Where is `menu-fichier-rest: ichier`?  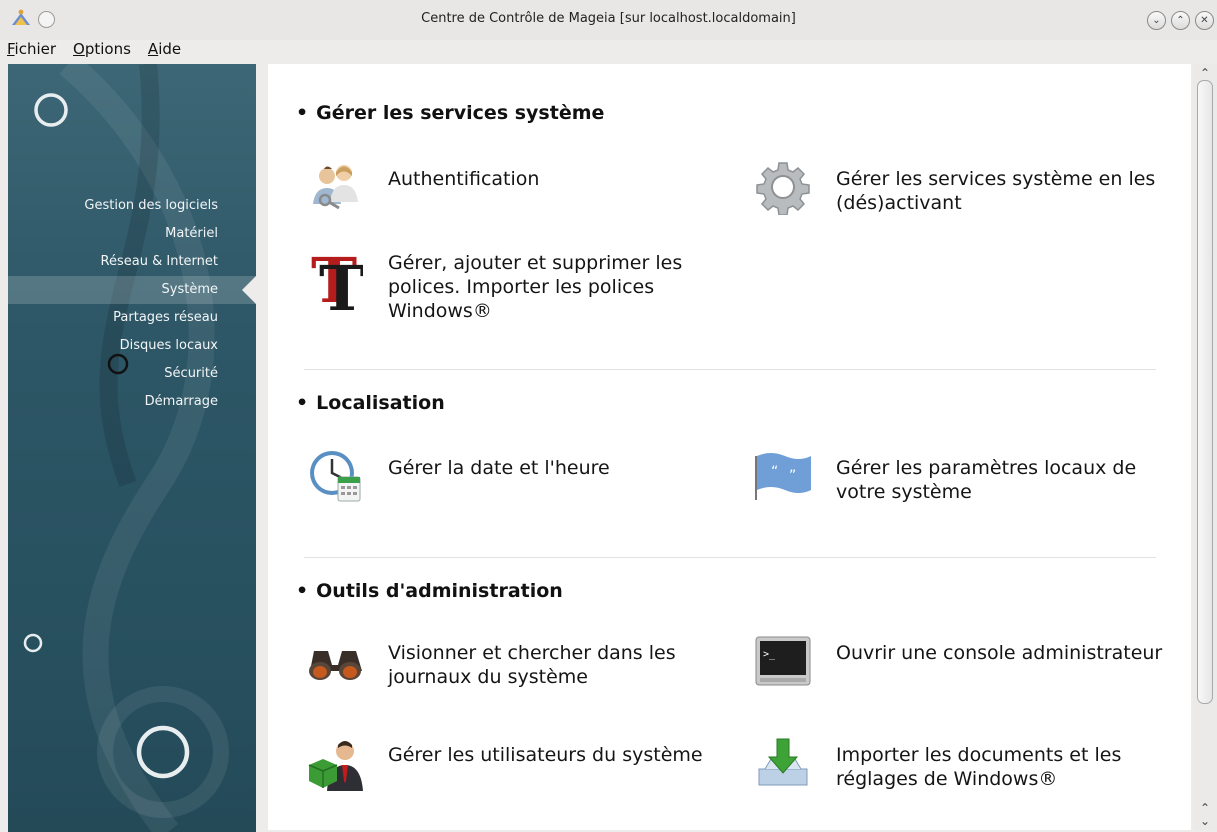 menu-fichier-rest: ichier is located at coordinates (35, 49).